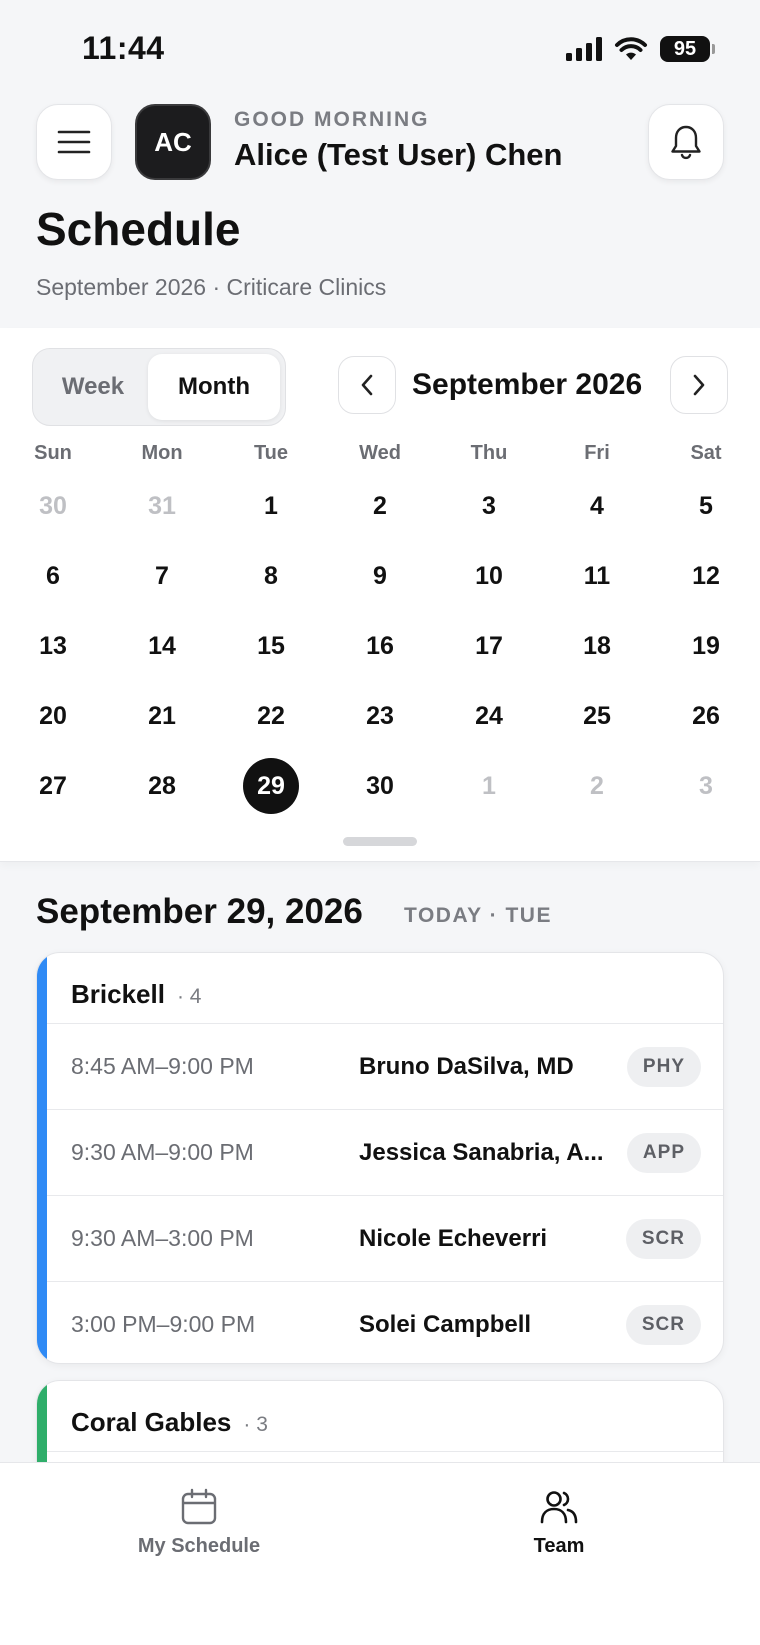  What do you see at coordinates (189, 996) in the screenshot?
I see `location-count: · 4` at bounding box center [189, 996].